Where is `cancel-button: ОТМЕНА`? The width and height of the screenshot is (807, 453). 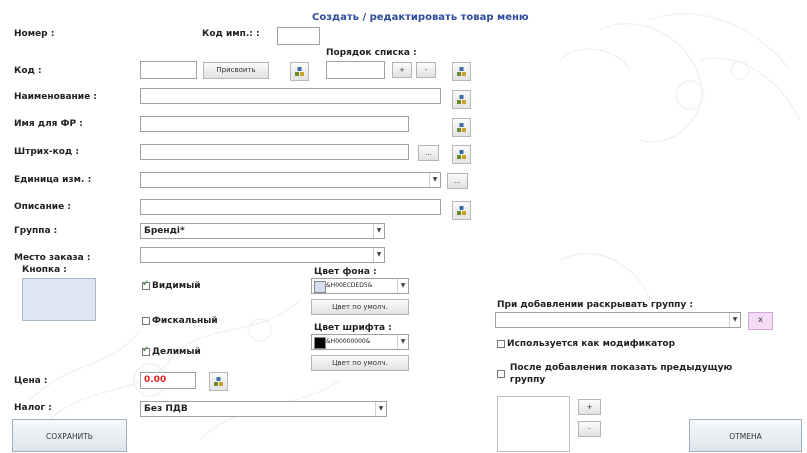
cancel-button: ОТМЕНА is located at coordinates (745, 435).